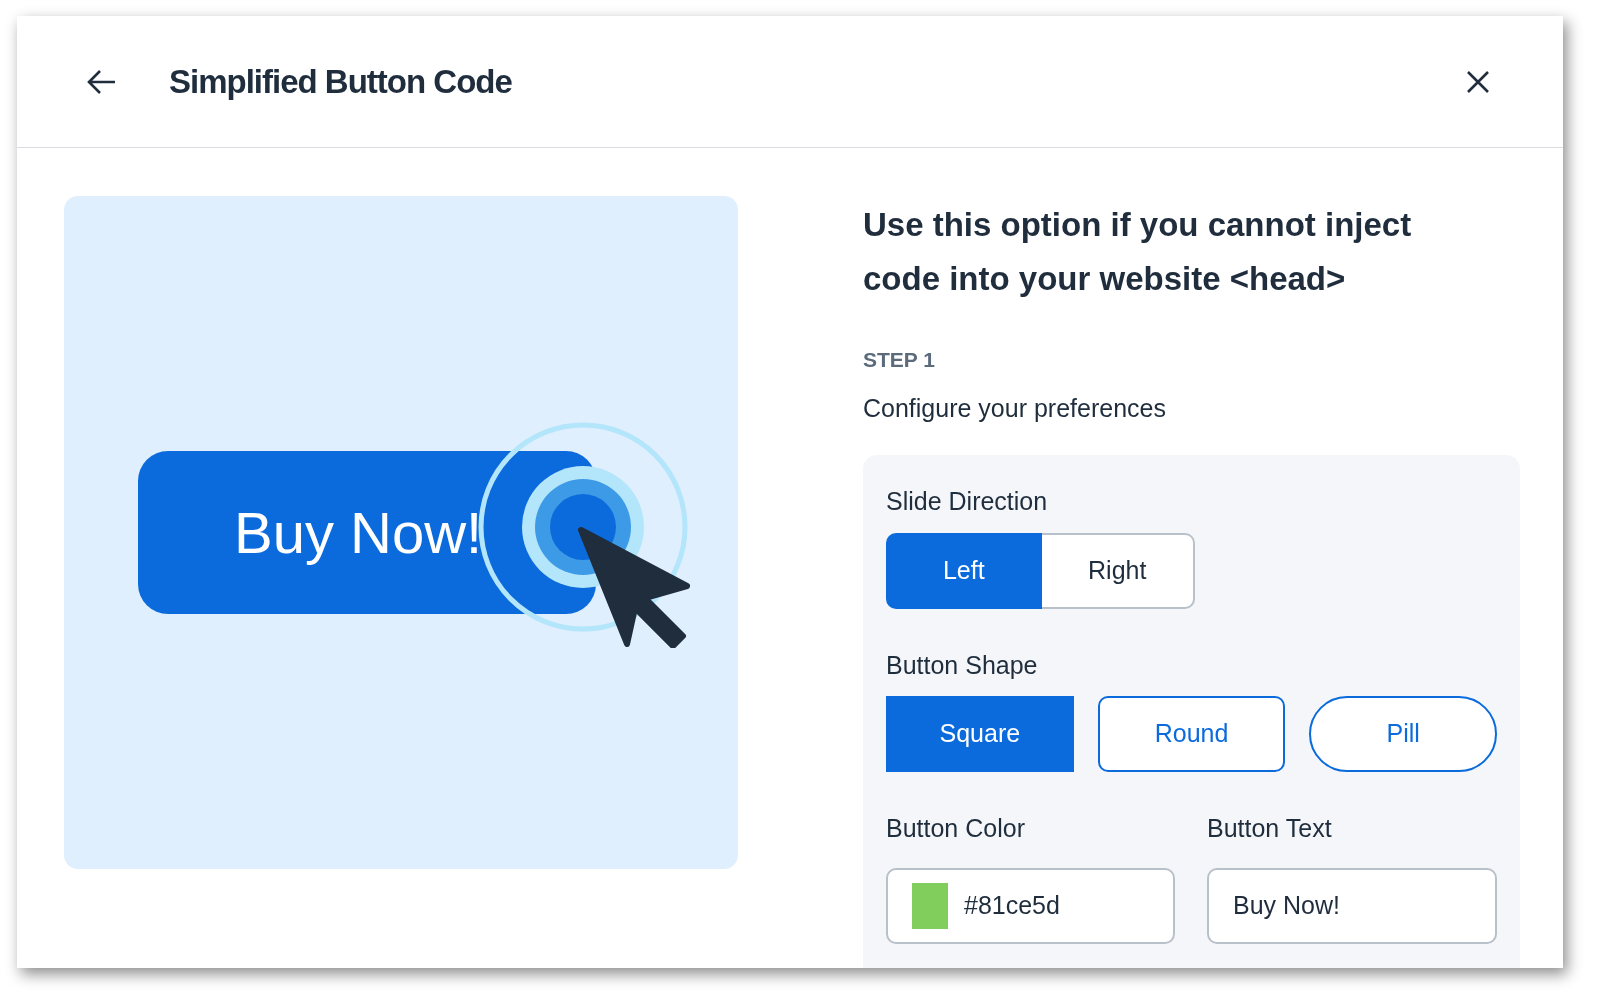  What do you see at coordinates (340, 81) in the screenshot?
I see `dialog-title: Simplified Button Code` at bounding box center [340, 81].